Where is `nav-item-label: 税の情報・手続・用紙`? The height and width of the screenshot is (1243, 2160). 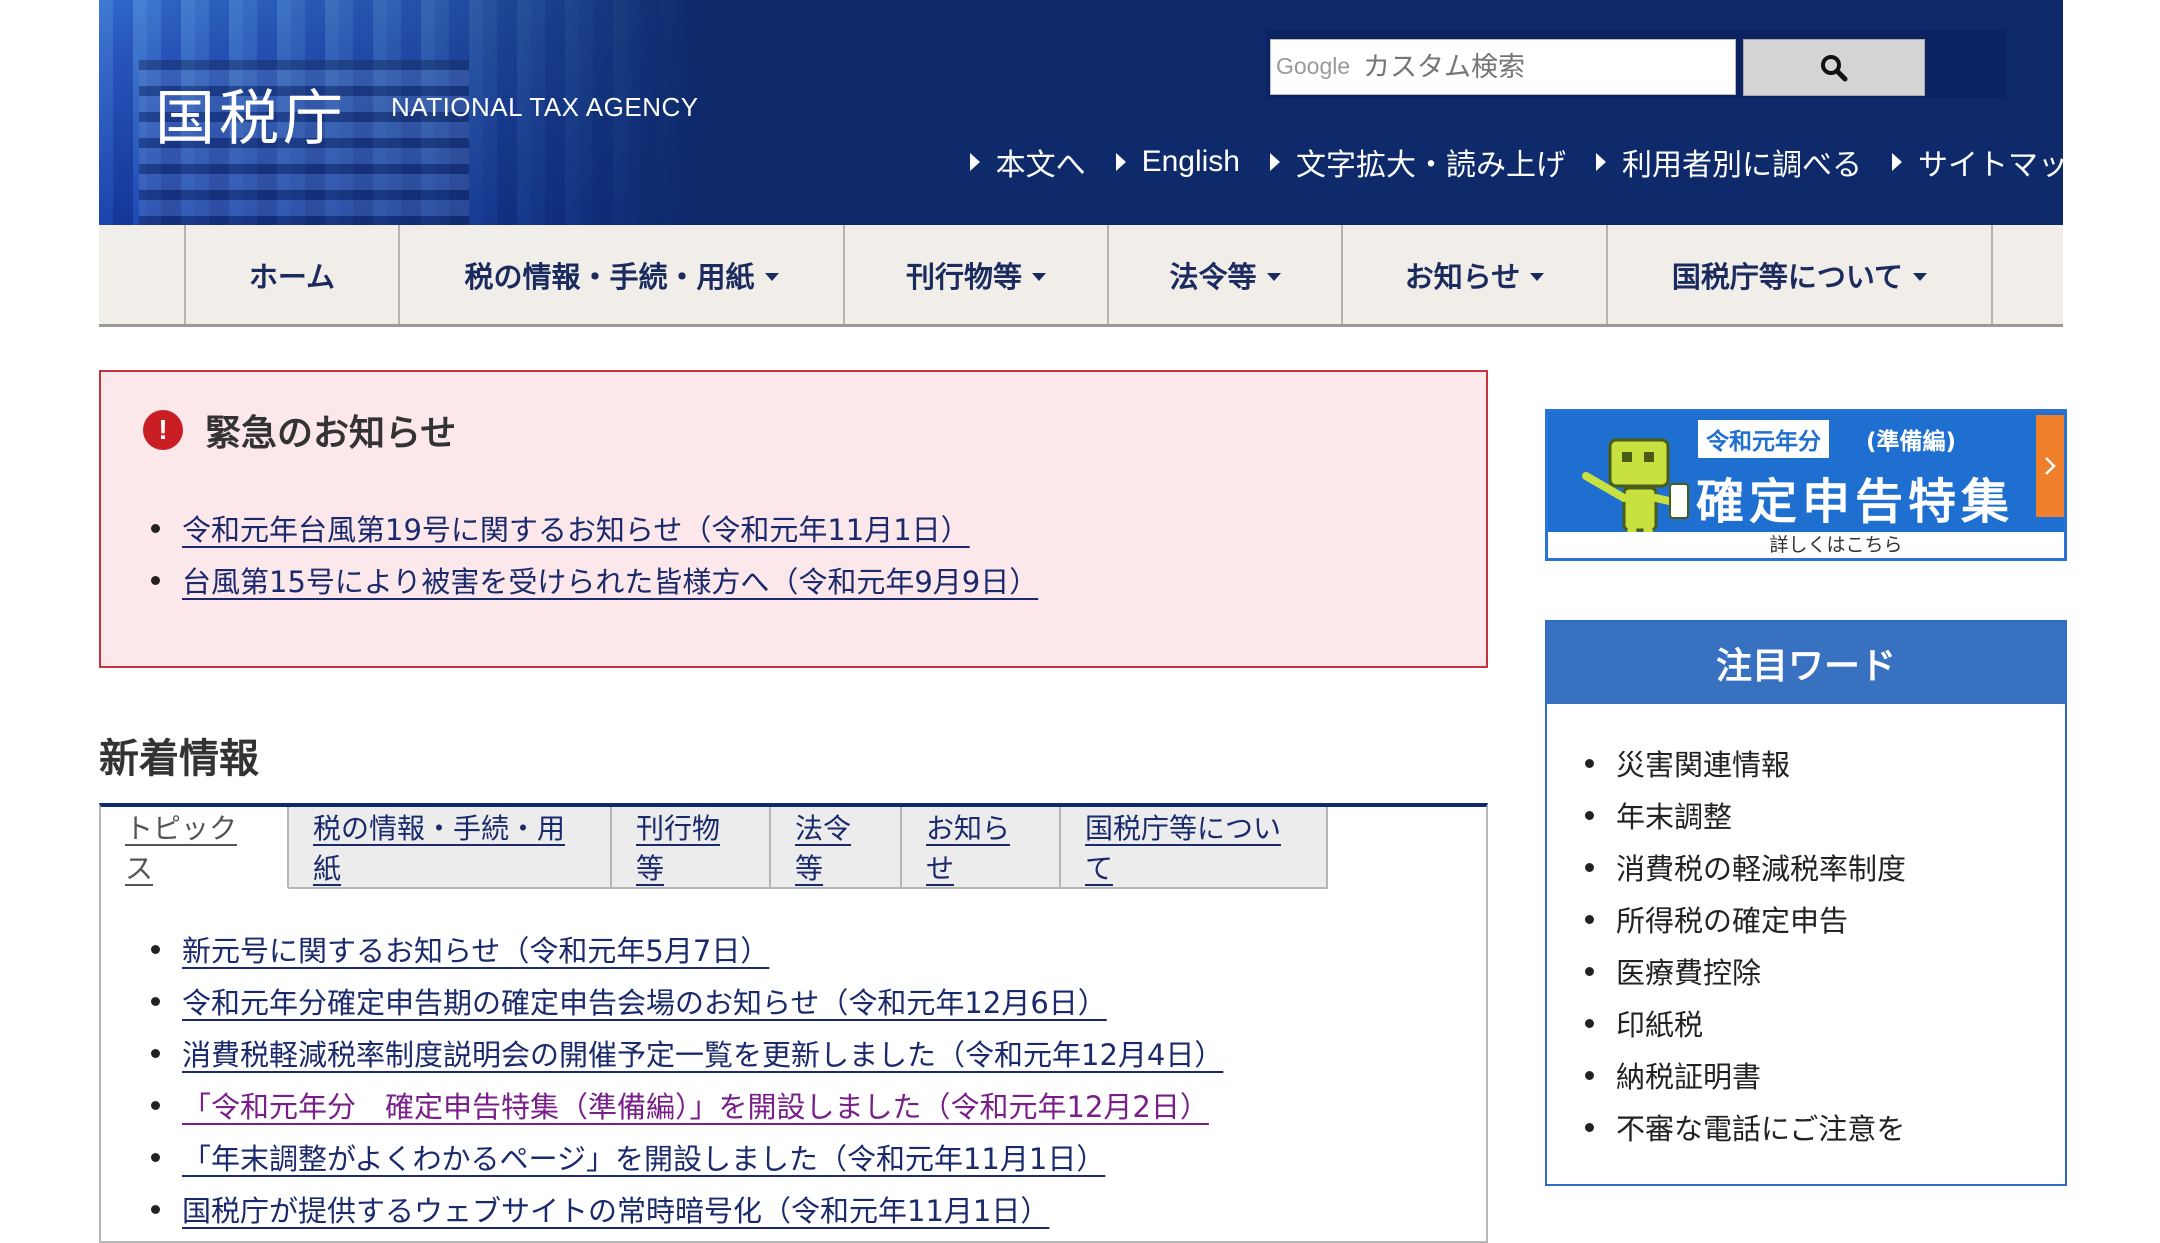 nav-item-label: 税の情報・手続・用紙 is located at coordinates (609, 276).